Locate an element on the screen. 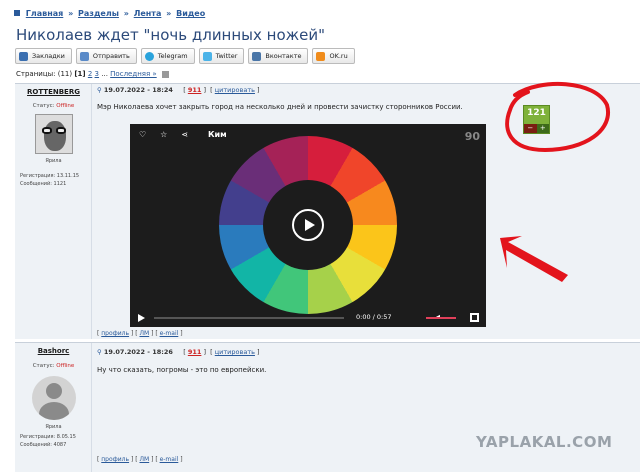 The width and height of the screenshot is (640, 472). post-date: 19.07.2022 - 18:26 is located at coordinates (138, 352).